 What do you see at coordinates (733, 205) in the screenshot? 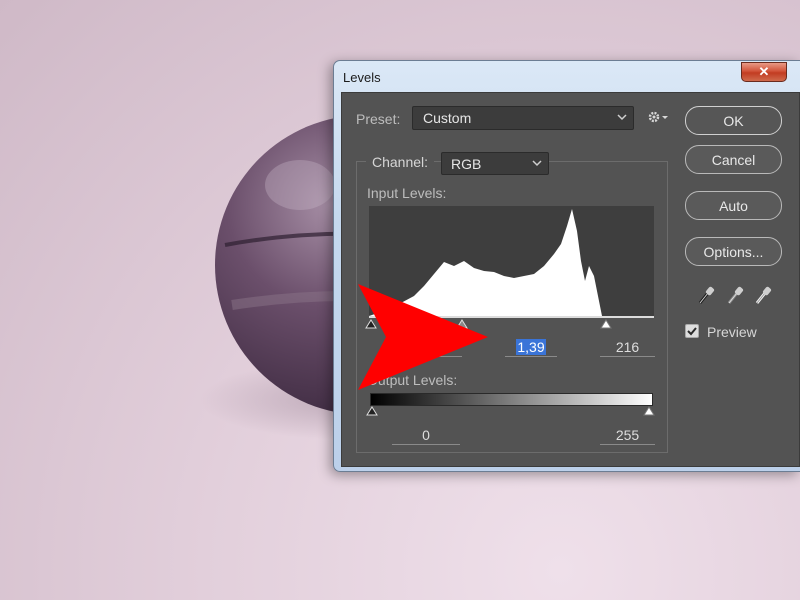
I see `auto-button: Auto` at bounding box center [733, 205].